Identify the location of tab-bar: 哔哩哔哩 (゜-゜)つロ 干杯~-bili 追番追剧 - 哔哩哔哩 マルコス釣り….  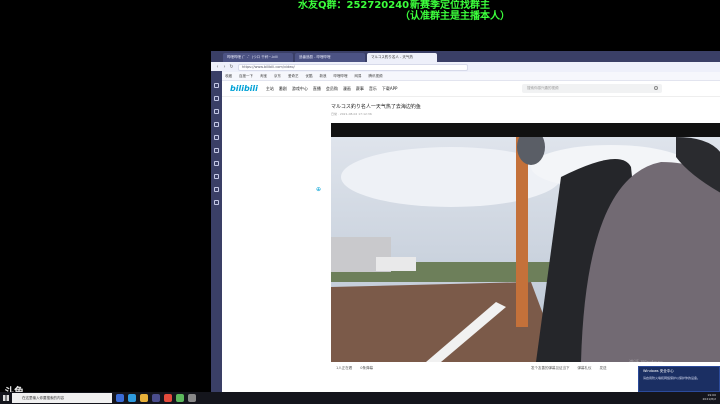
(465, 56).